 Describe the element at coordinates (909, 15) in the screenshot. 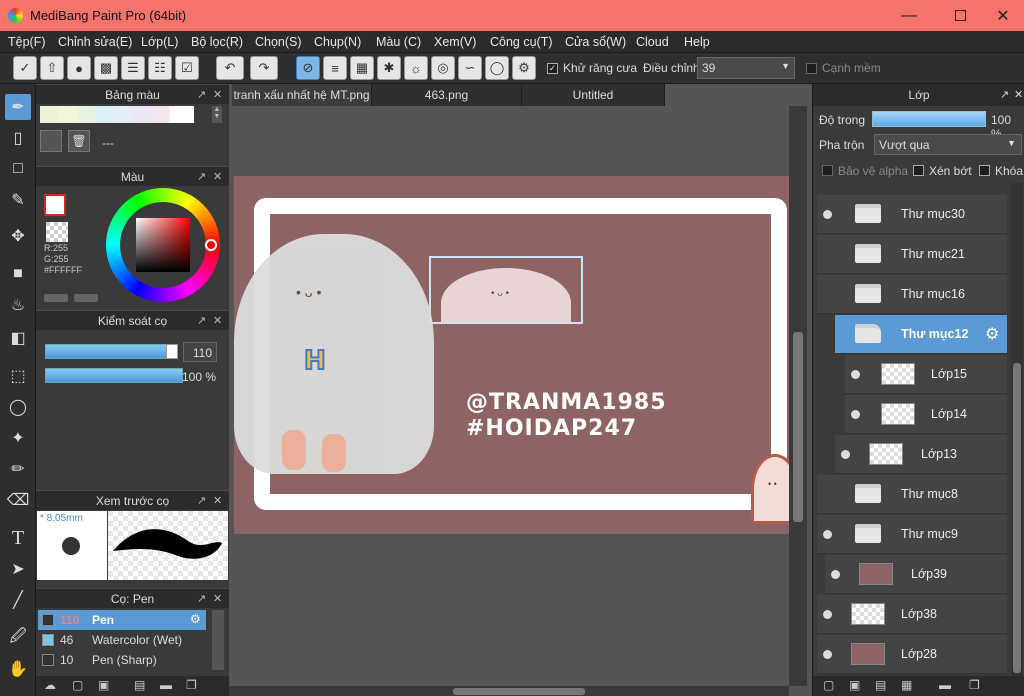

I see `minimize-button: —` at that location.